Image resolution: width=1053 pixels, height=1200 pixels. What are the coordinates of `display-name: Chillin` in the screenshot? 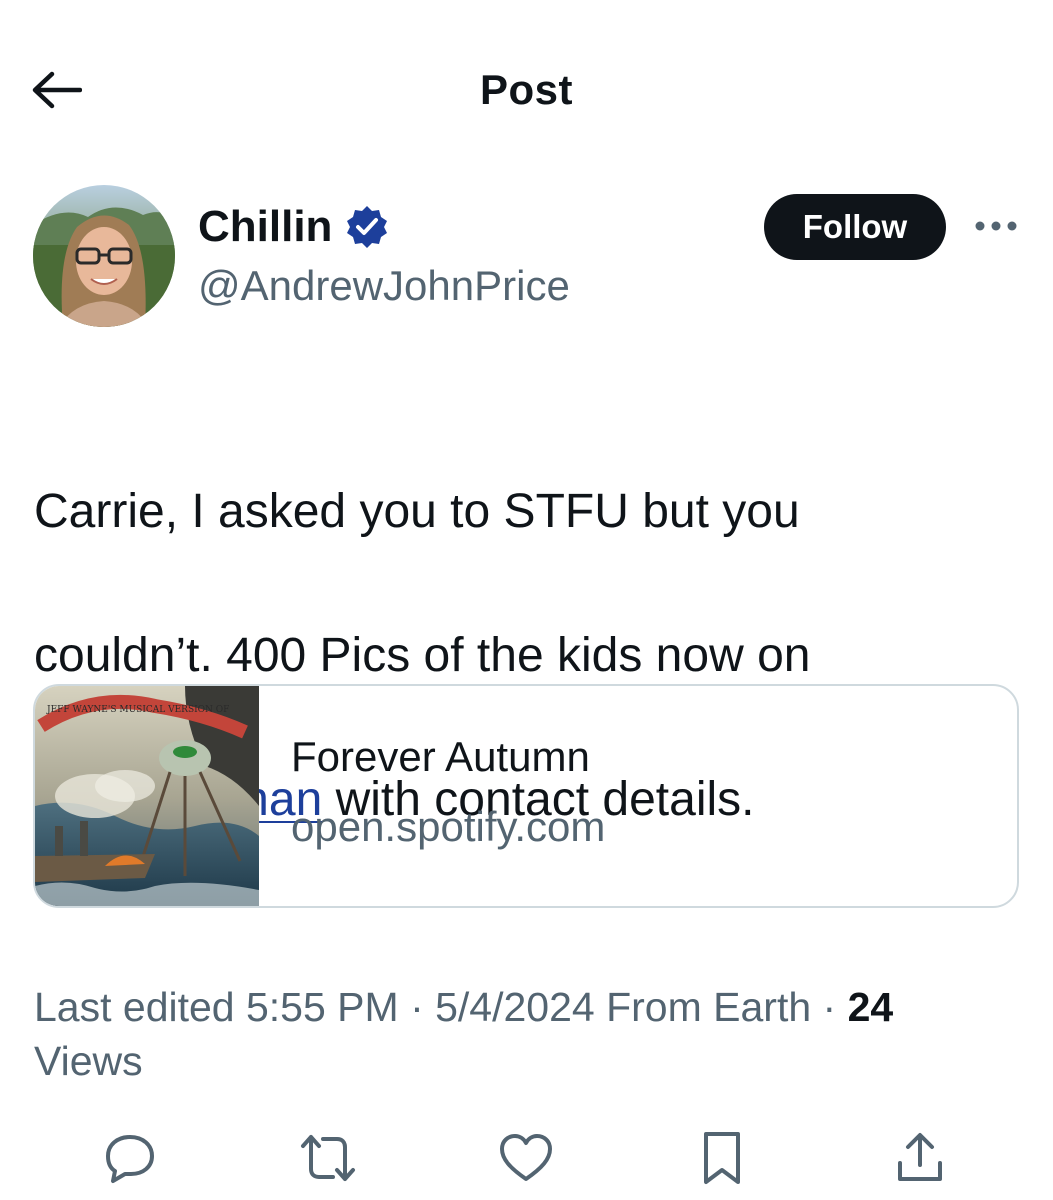 It's located at (265, 227).